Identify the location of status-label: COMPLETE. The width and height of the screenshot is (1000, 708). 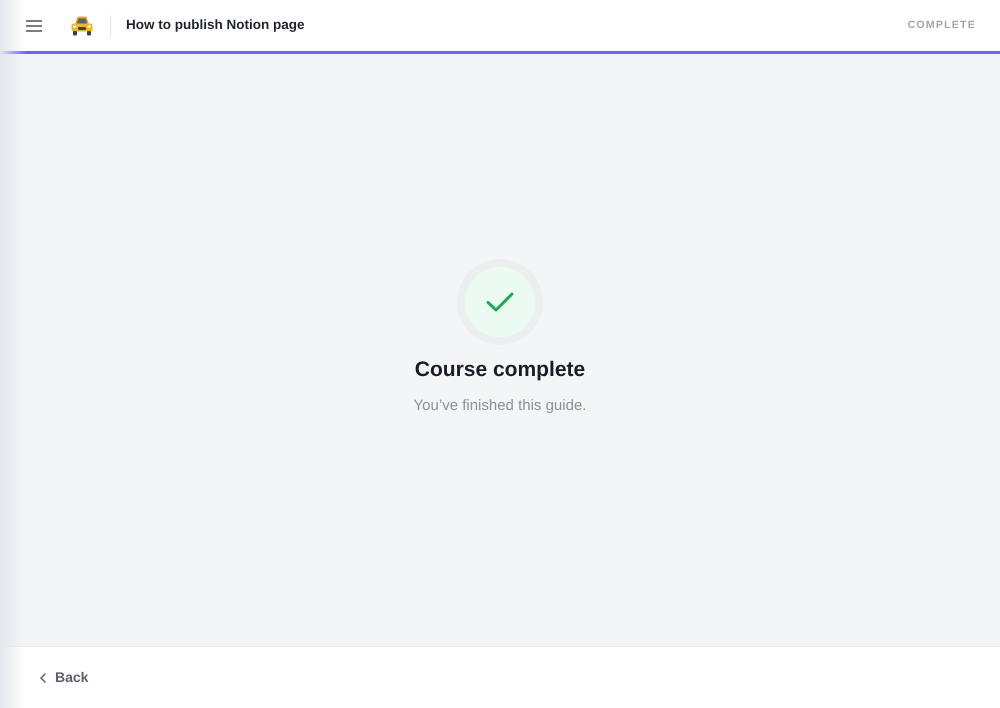
(942, 25).